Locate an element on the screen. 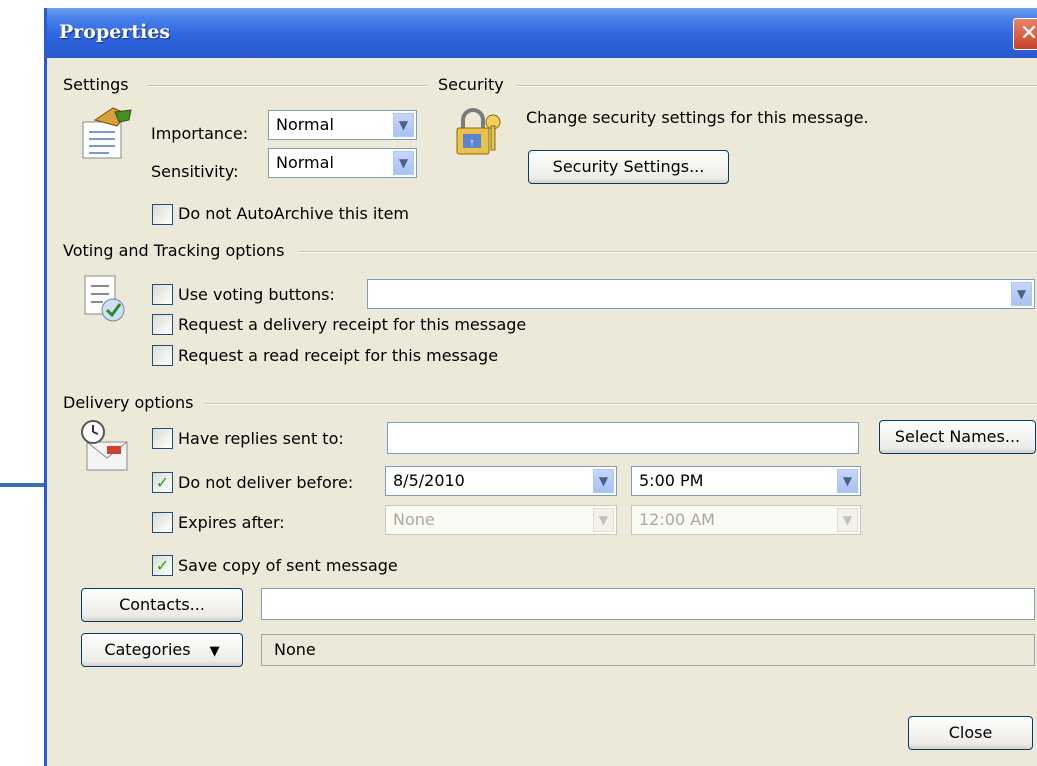 This screenshot has height=766, width=1037. categories-button: Categories ▼ is located at coordinates (162, 650).